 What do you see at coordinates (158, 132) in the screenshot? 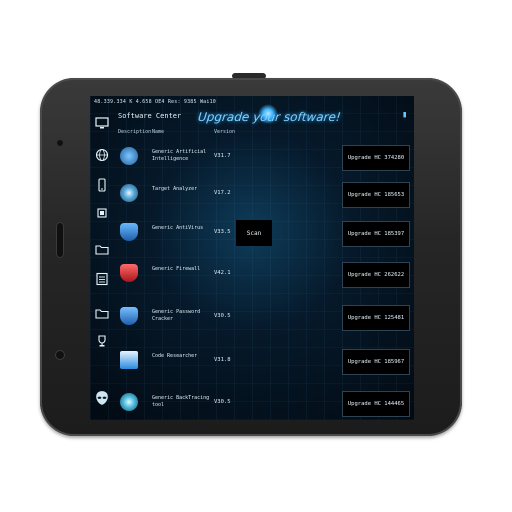
I see `column-header-name: Name` at bounding box center [158, 132].